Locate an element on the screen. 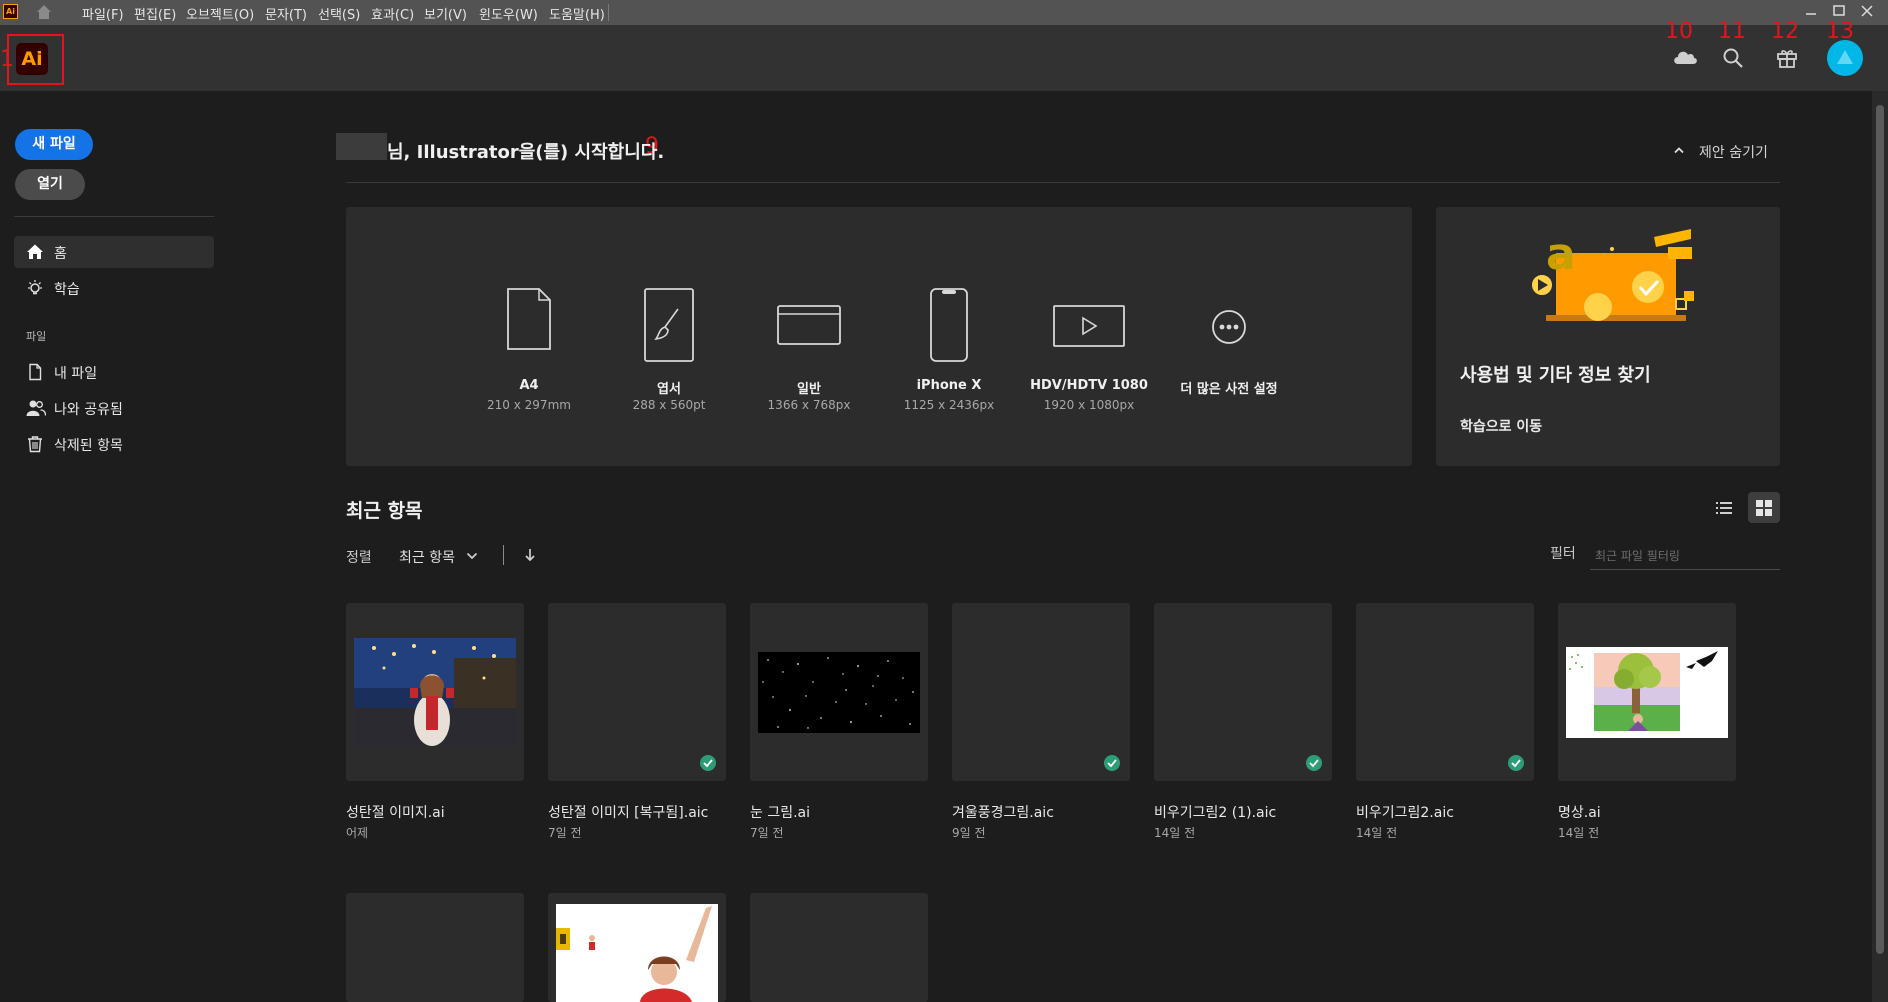  file-name: 비우기그림2.aic is located at coordinates (1405, 812).